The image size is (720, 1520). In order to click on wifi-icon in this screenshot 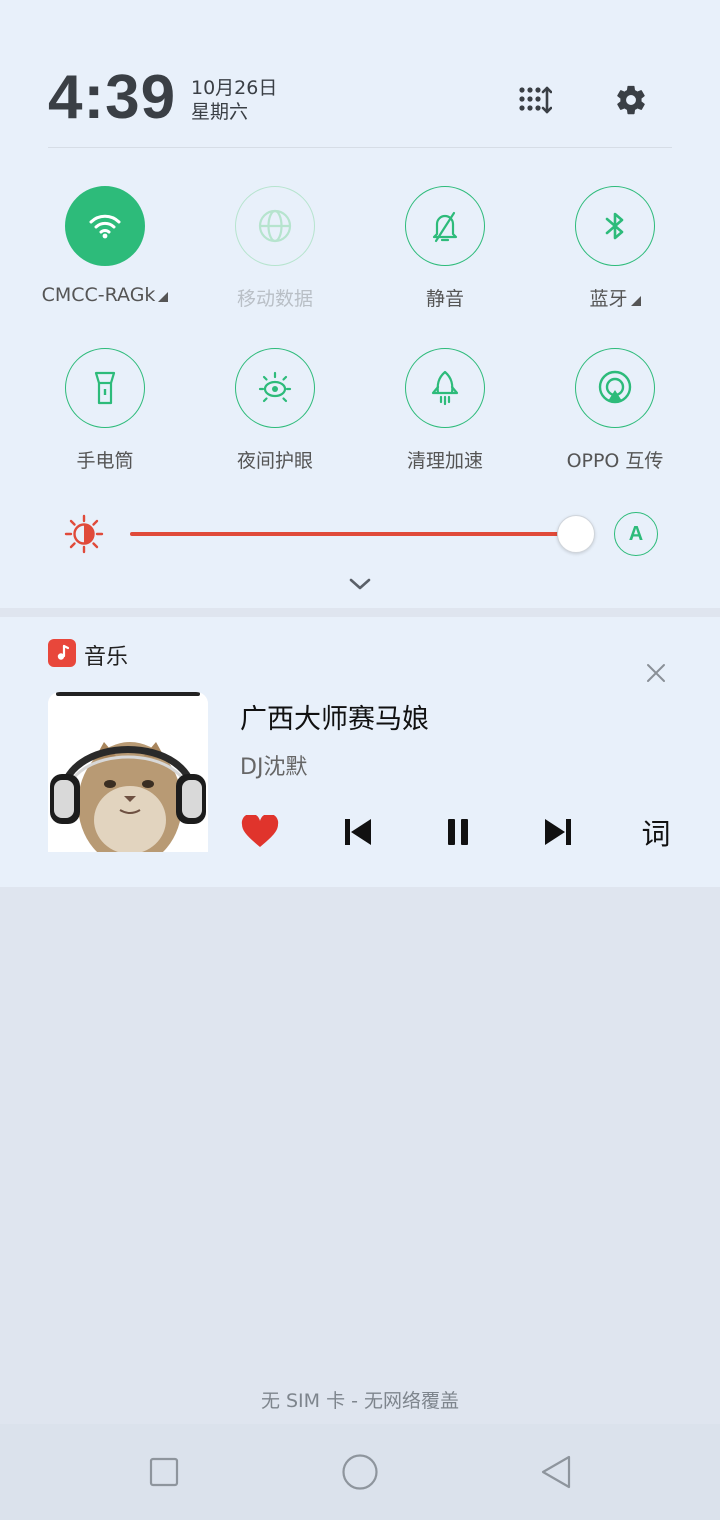, I will do `click(105, 226)`.